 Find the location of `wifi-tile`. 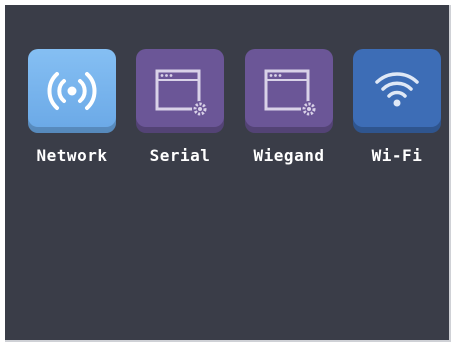

wifi-tile is located at coordinates (397, 91).